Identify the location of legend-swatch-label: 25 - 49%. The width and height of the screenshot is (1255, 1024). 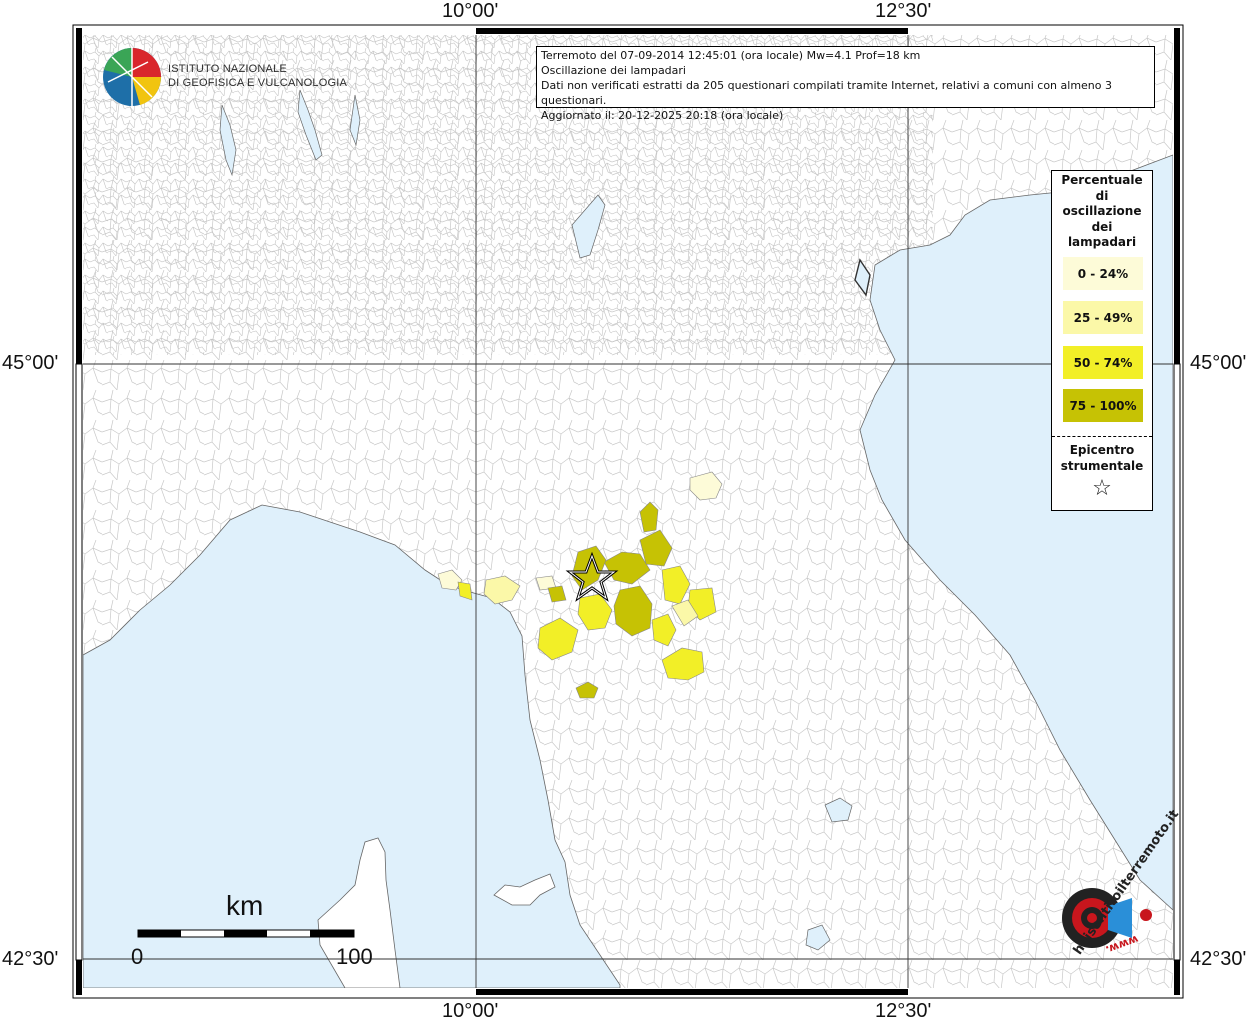
(1103, 317).